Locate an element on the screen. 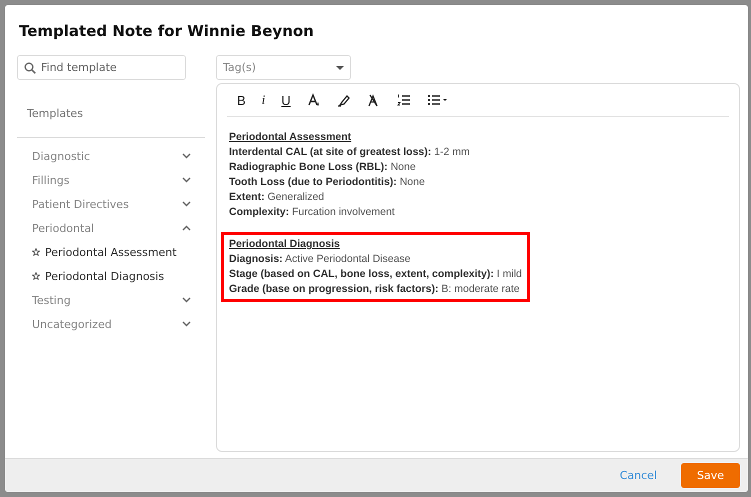 Image resolution: width=751 pixels, height=497 pixels. field-line: Complexity: Furcation involvement is located at coordinates (312, 212).